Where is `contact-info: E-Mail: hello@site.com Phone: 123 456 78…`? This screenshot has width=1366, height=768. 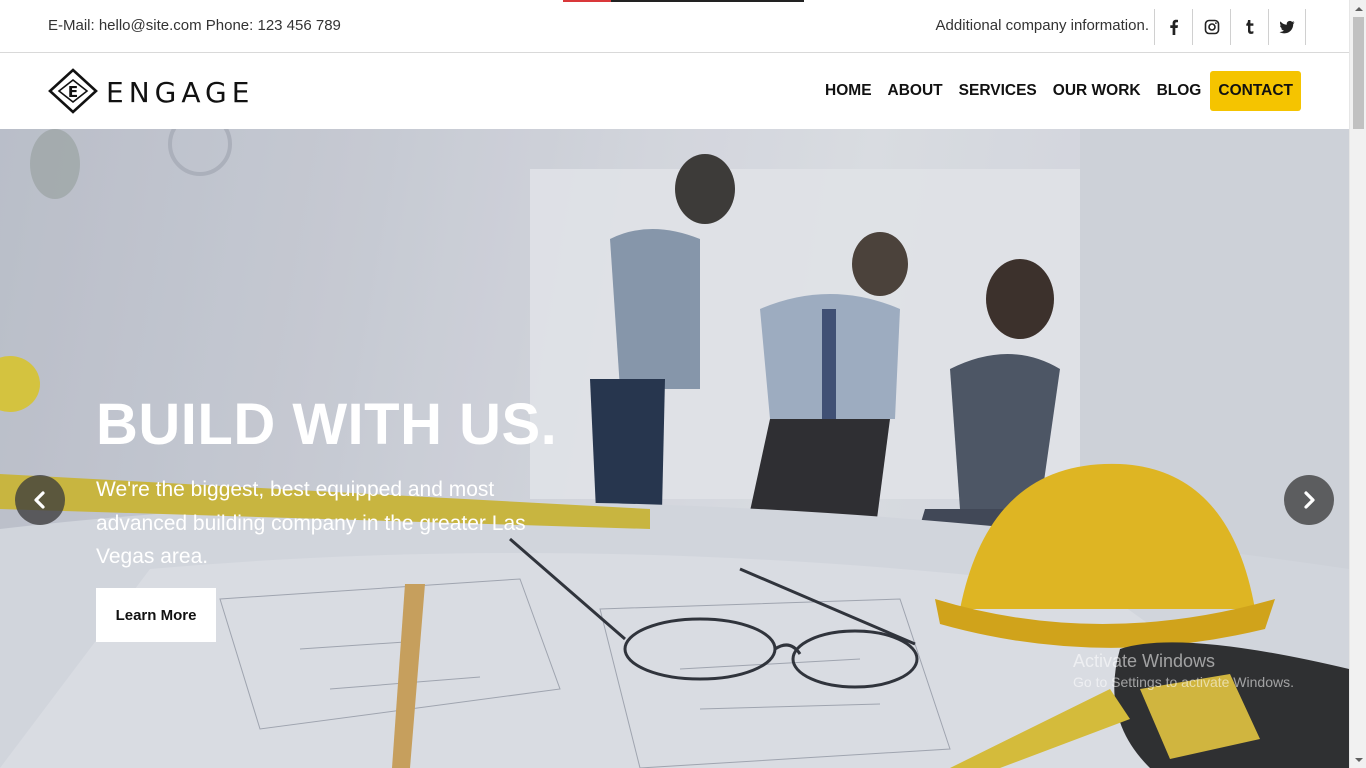
contact-info: E-Mail: hello@site.com Phone: 123 456 78… is located at coordinates (194, 25).